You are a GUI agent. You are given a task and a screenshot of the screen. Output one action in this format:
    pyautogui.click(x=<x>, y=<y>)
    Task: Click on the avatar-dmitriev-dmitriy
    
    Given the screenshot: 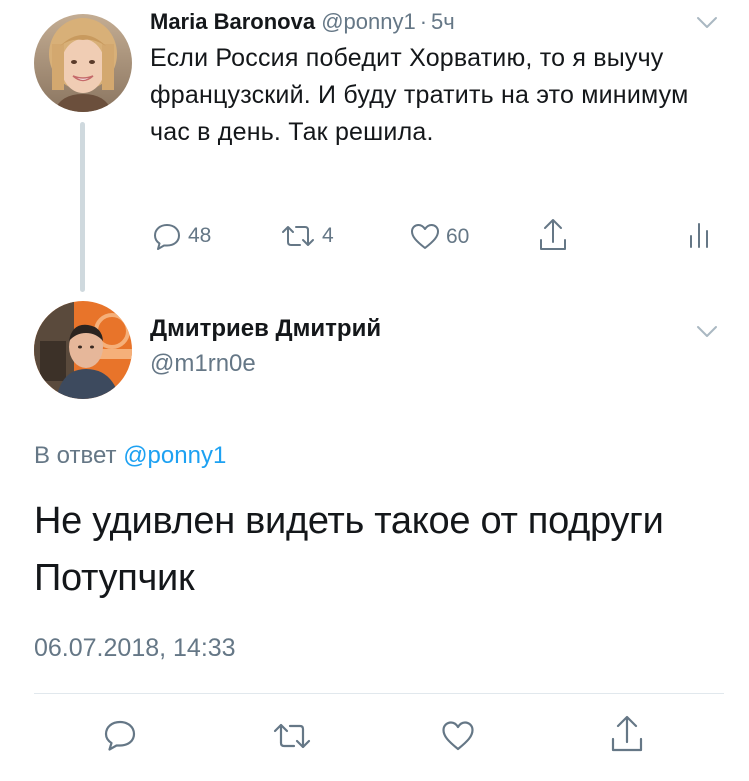 What is the action you would take?
    pyautogui.click(x=83, y=350)
    